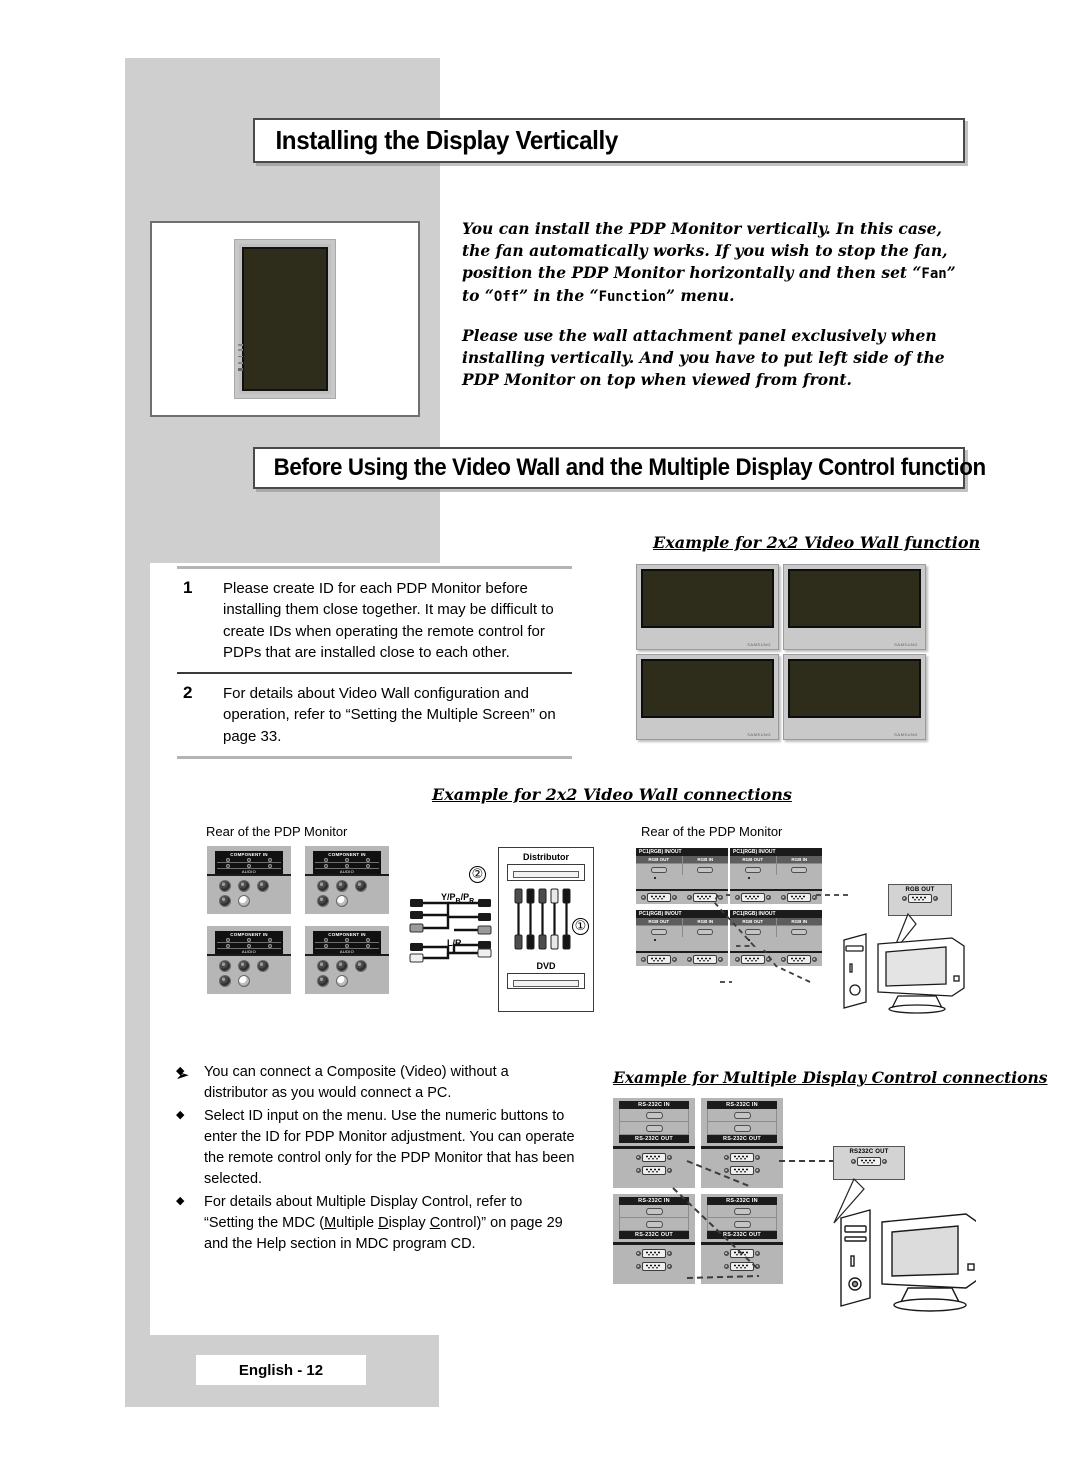 The height and width of the screenshot is (1473, 1080). What do you see at coordinates (580, 926) in the screenshot?
I see `marker-1-icon: ①` at bounding box center [580, 926].